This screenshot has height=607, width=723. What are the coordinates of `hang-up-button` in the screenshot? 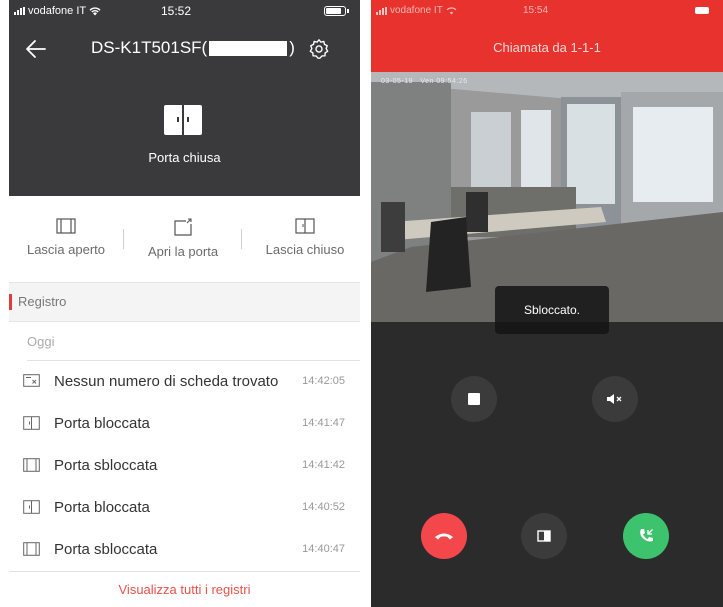 It's located at (444, 536).